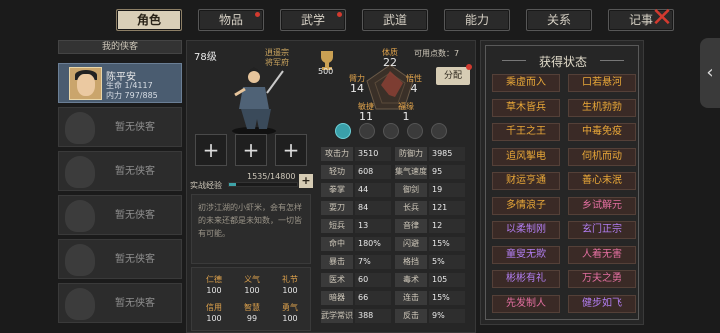  Describe the element at coordinates (120, 47) in the screenshot. I see `roster-title: 我的侠客` at that location.